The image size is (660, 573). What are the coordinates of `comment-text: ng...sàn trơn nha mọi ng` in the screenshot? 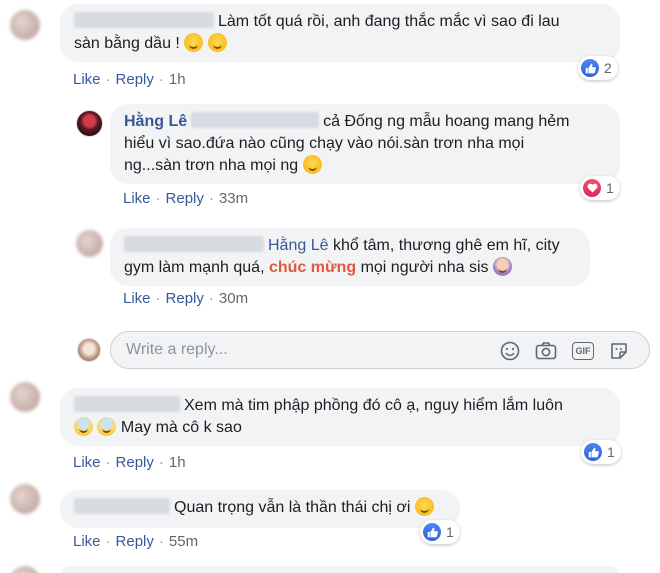 It's located at (211, 165).